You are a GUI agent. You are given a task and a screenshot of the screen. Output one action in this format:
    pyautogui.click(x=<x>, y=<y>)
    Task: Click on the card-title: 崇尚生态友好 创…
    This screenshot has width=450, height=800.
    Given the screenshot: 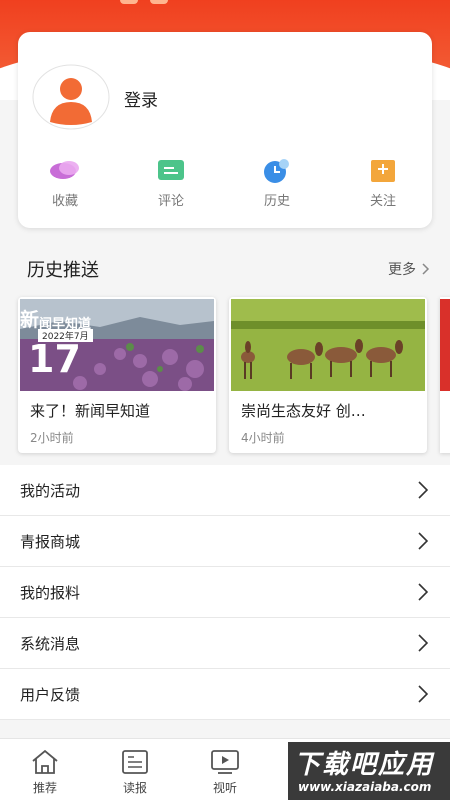 What is the action you would take?
    pyautogui.click(x=303, y=411)
    